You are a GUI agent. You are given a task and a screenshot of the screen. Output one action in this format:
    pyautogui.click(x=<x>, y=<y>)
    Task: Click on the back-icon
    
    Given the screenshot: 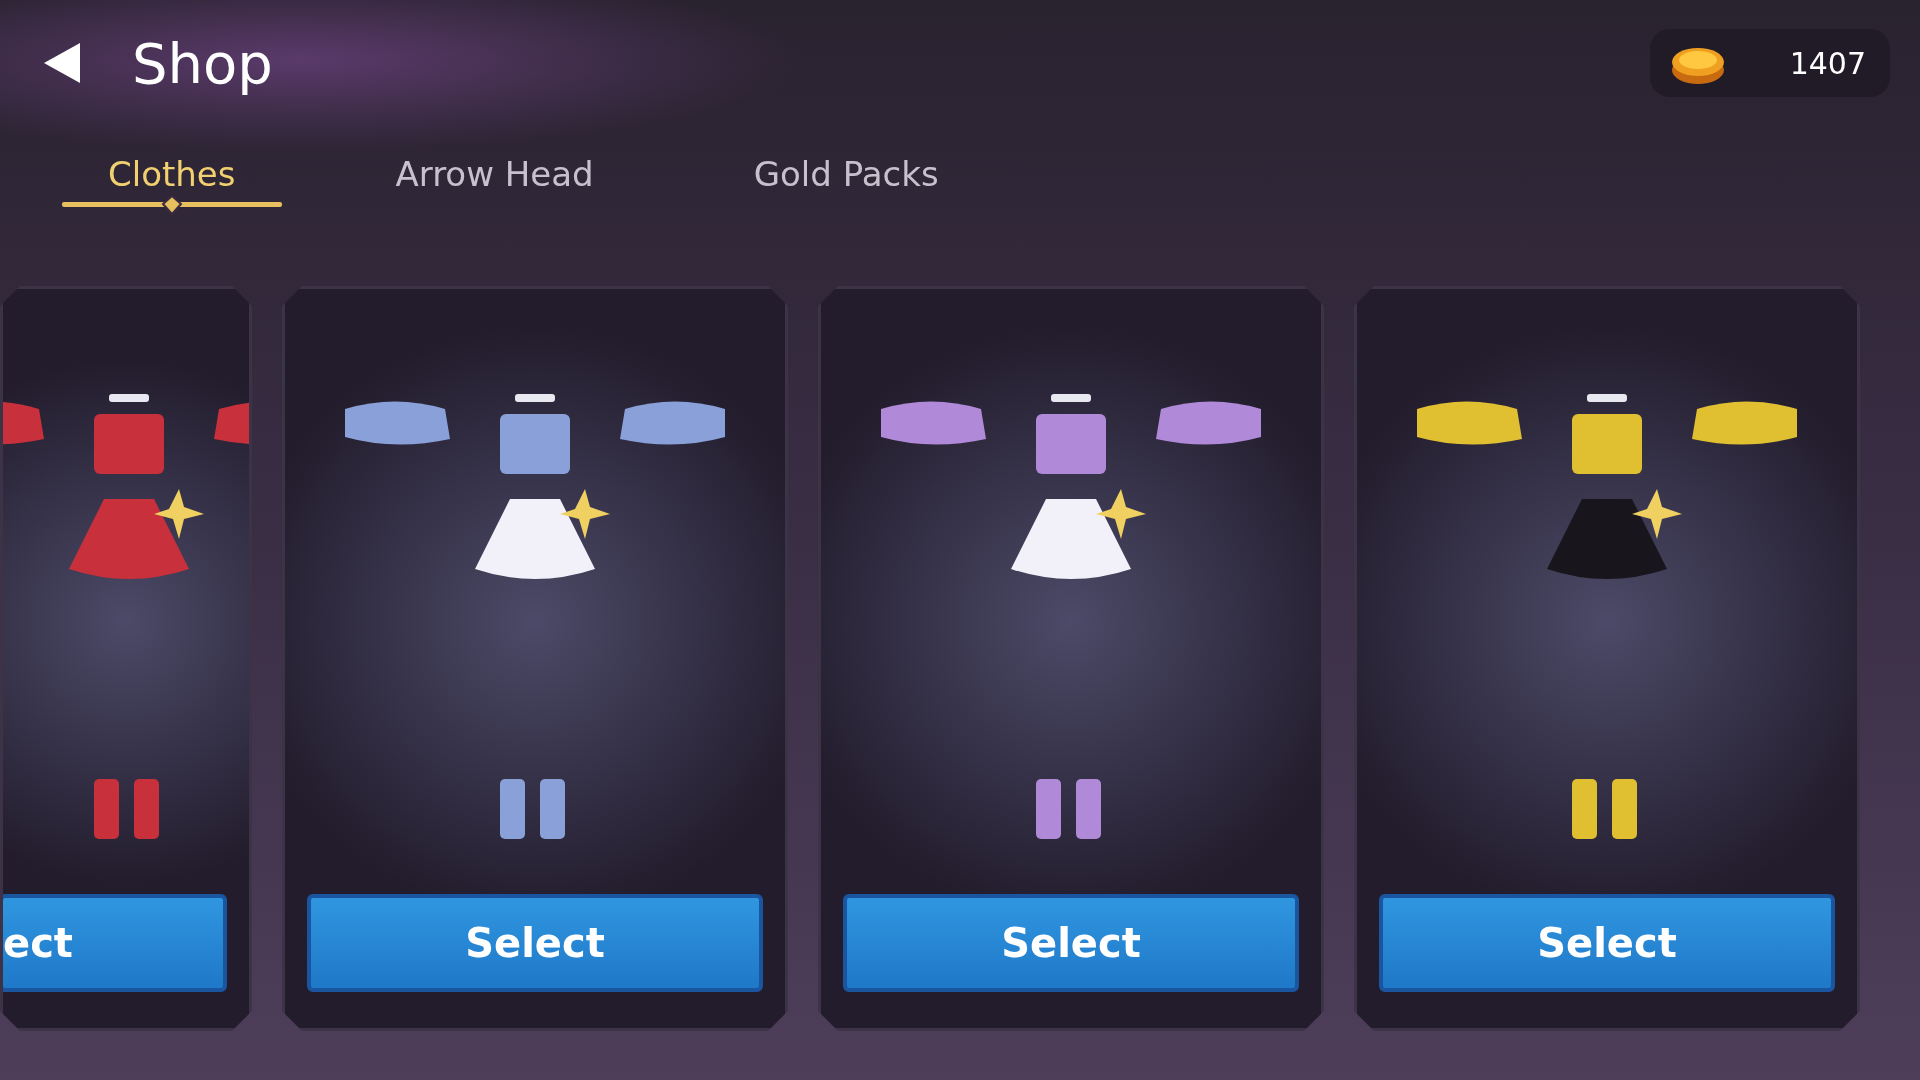 What is the action you would take?
    pyautogui.click(x=62, y=63)
    